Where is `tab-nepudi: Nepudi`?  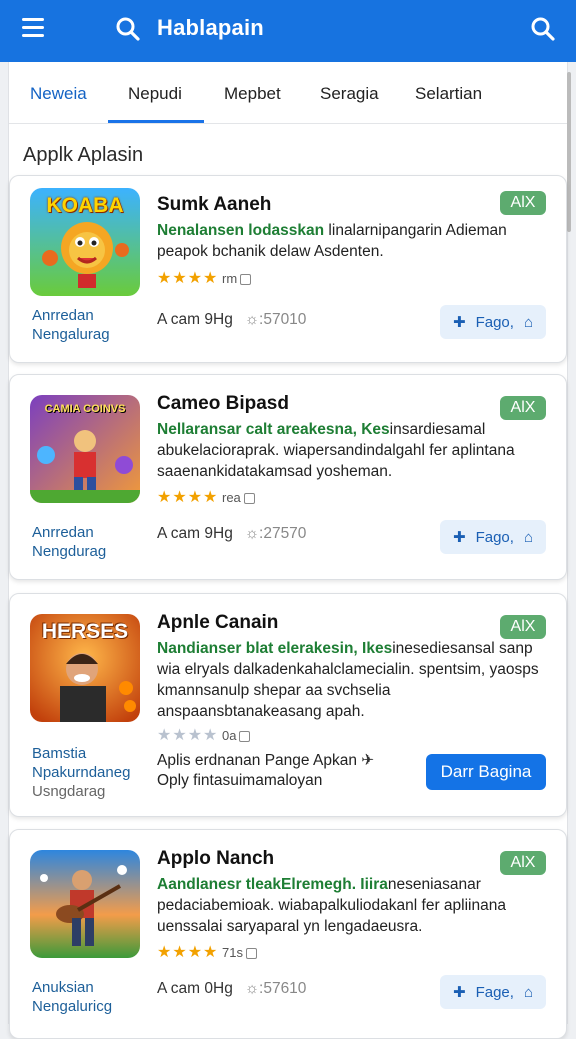 tab-nepudi: Nepudi is located at coordinates (155, 94).